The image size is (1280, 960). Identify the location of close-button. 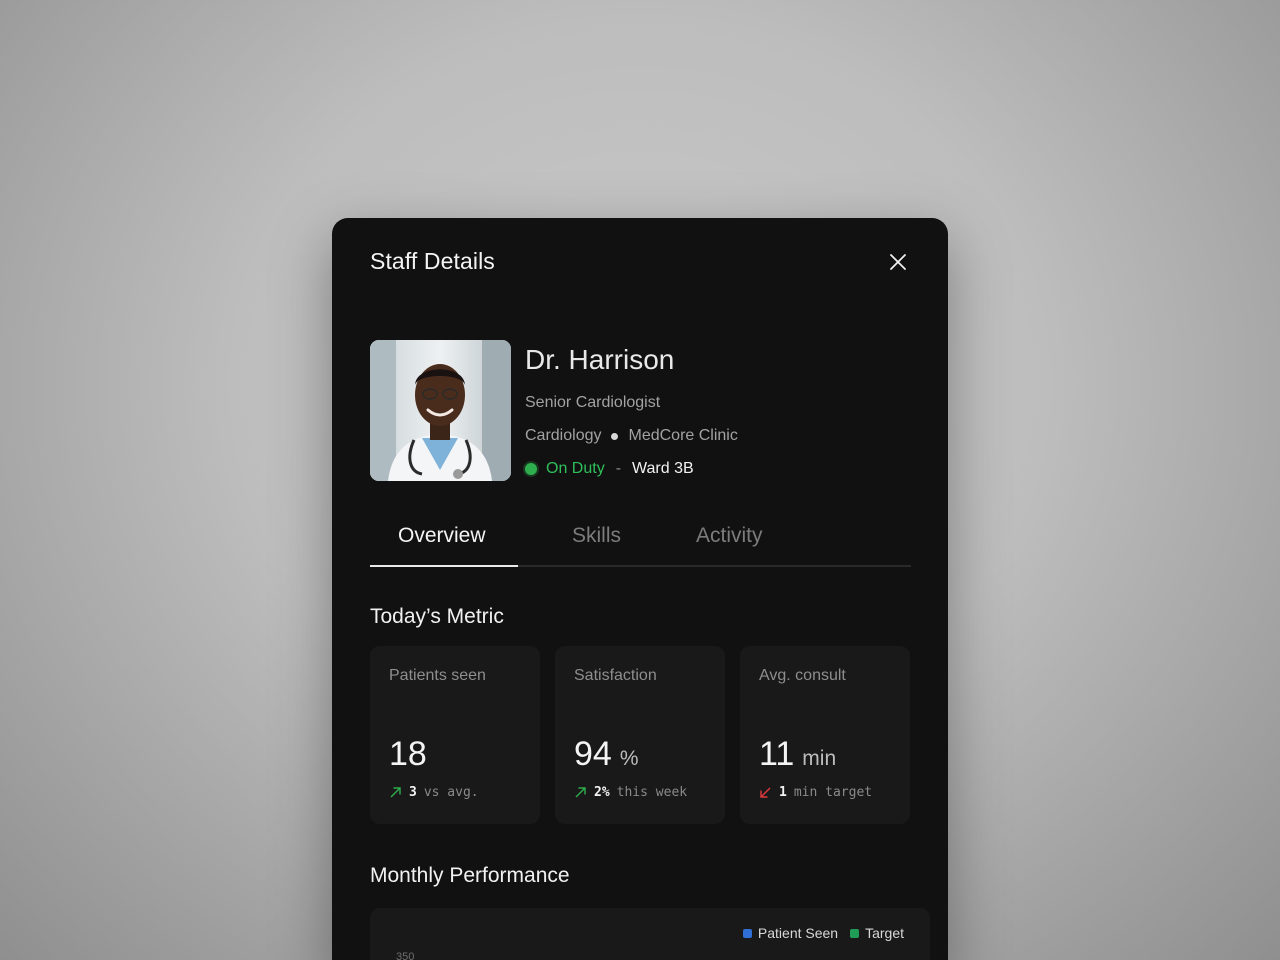
(898, 262).